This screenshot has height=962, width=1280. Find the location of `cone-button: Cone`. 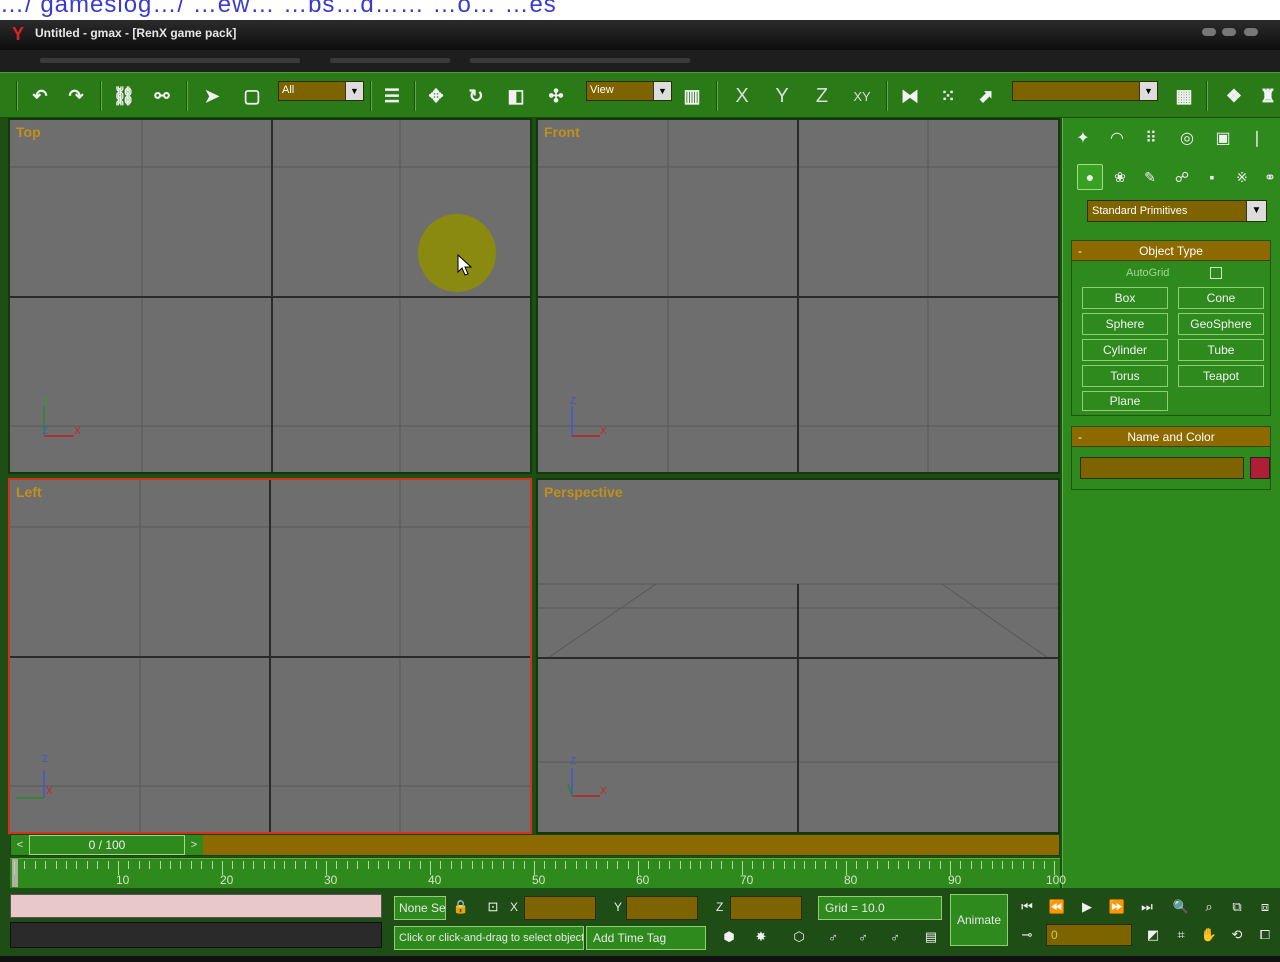

cone-button: Cone is located at coordinates (1221, 298).